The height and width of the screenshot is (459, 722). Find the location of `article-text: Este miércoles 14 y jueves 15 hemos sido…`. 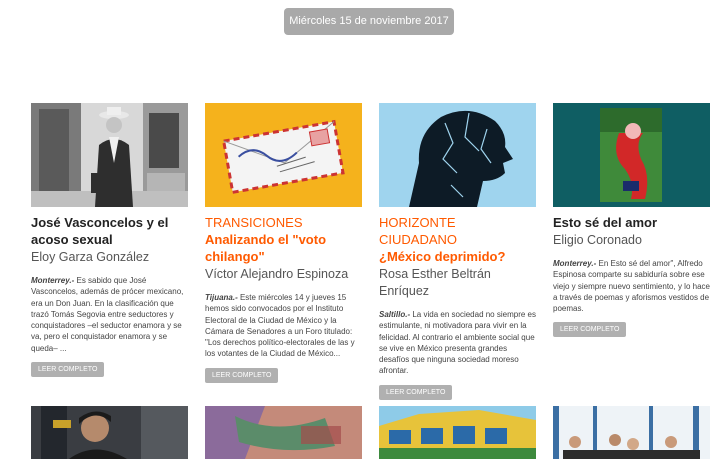

article-text: Este miércoles 14 y jueves 15 hemos sido… is located at coordinates (280, 326).